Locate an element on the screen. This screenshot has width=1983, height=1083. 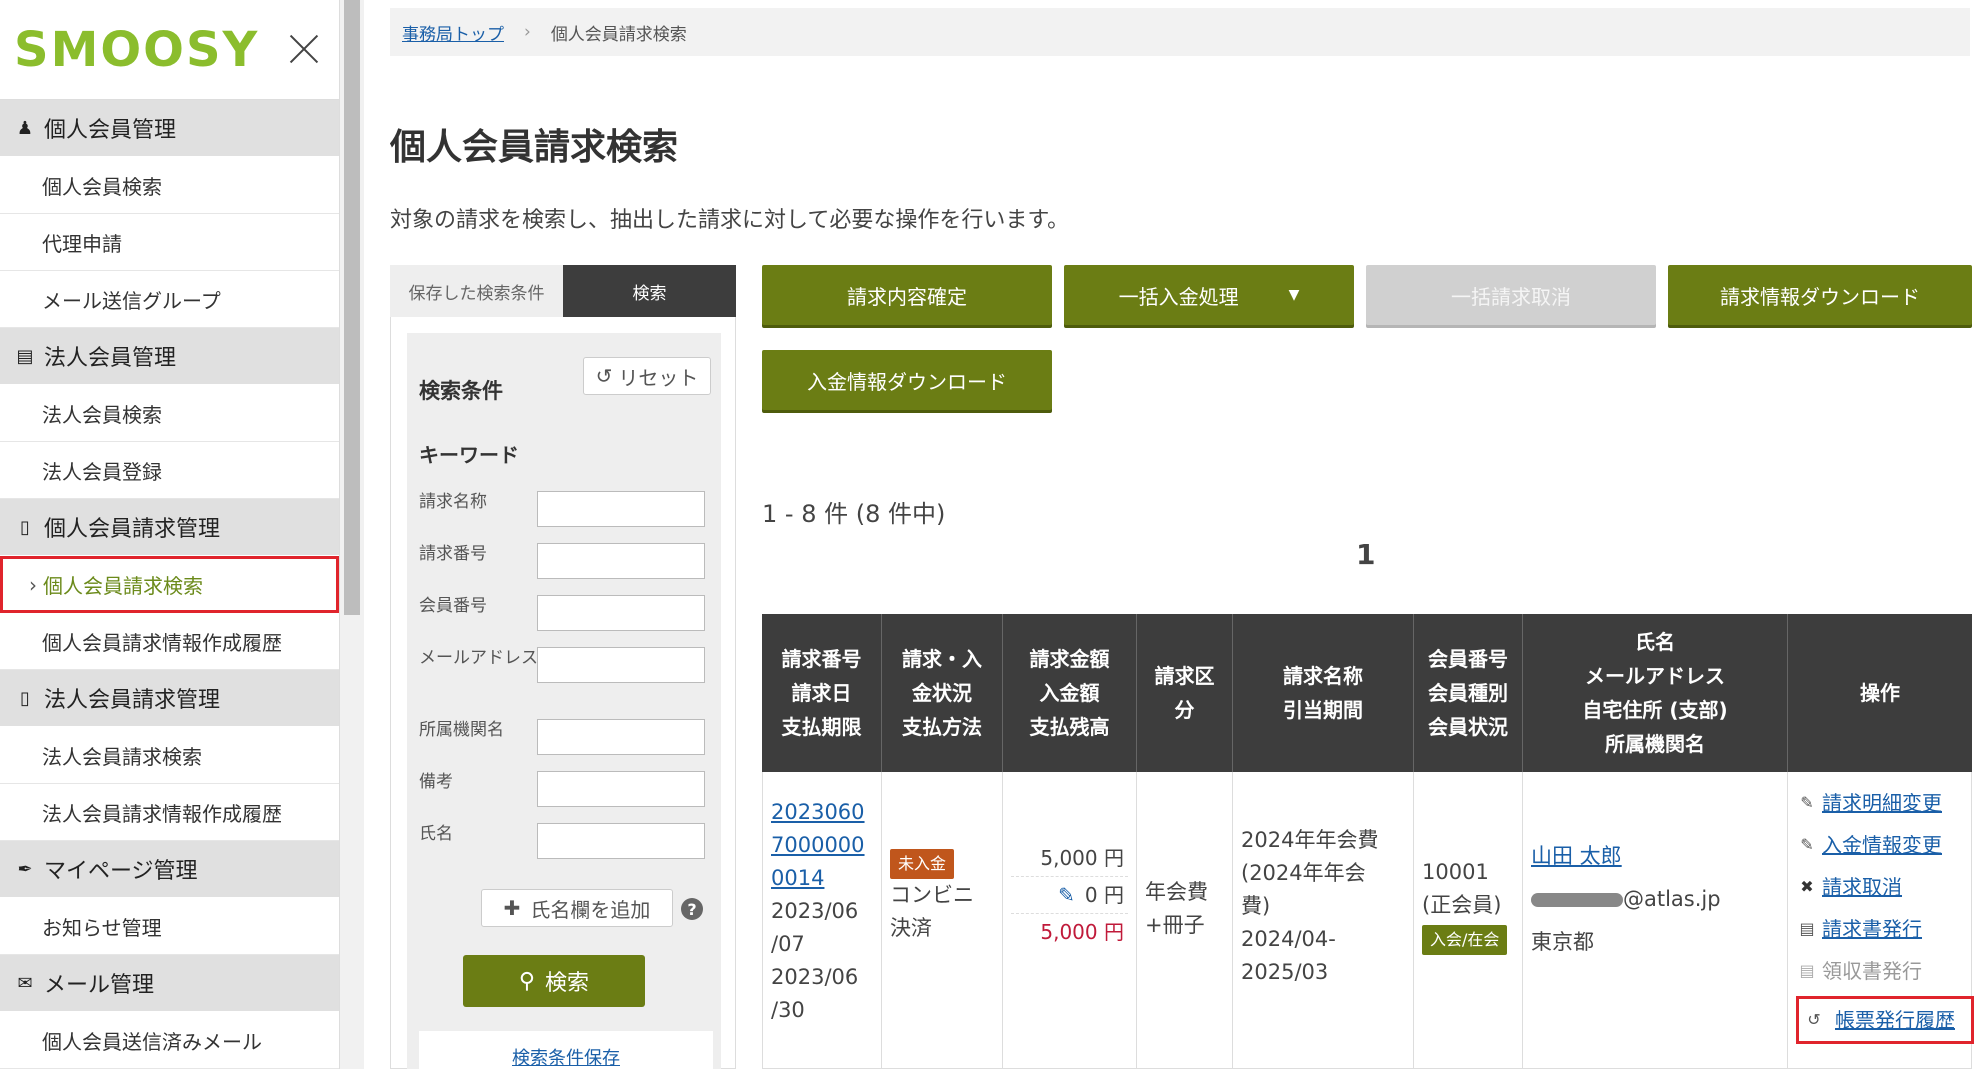
sidebar-item-personal-billing-search: › 個人会員請求検索 is located at coordinates (169, 584).